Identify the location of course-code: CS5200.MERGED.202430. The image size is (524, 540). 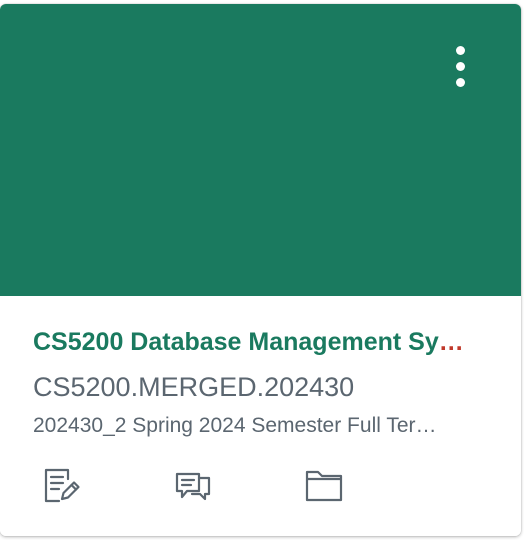
(194, 387).